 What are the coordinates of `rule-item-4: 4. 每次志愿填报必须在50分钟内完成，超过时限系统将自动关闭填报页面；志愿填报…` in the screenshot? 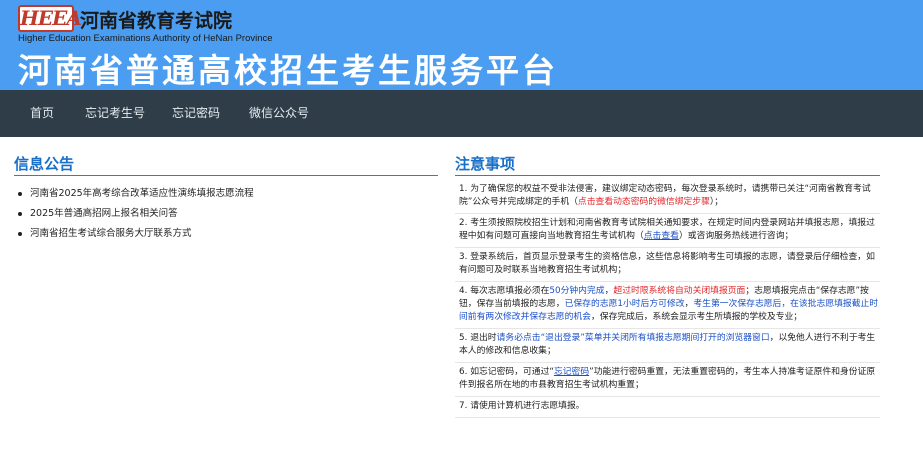 It's located at (667, 306).